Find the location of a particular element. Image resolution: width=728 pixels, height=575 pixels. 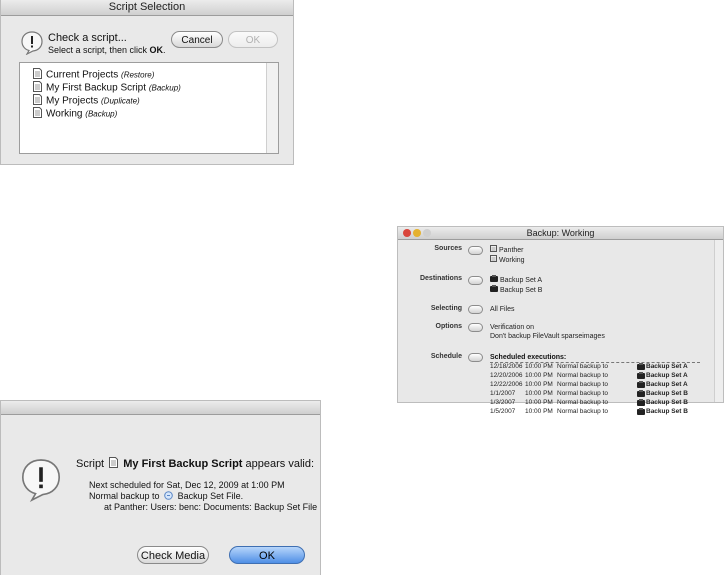

close-window-button is located at coordinates (407, 233).